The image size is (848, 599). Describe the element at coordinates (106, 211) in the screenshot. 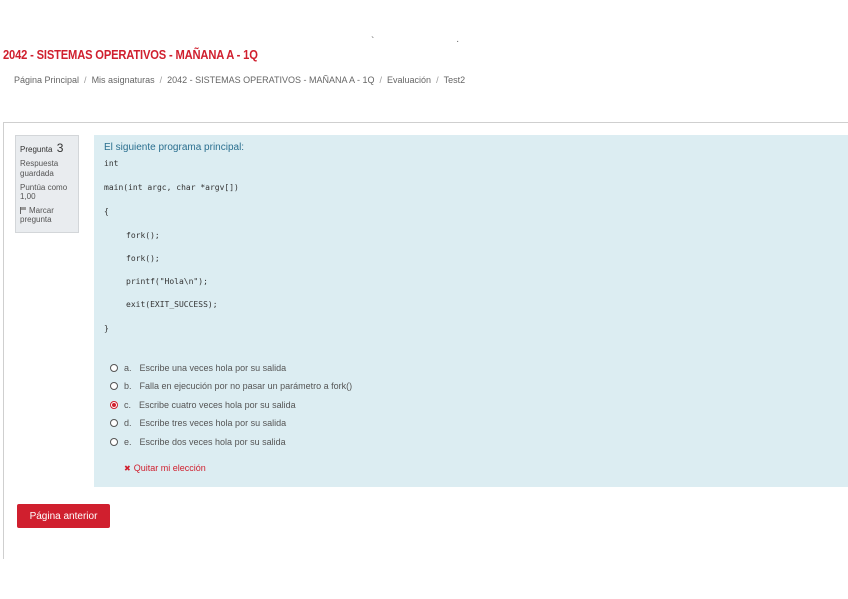

I see `code-line: {` at that location.